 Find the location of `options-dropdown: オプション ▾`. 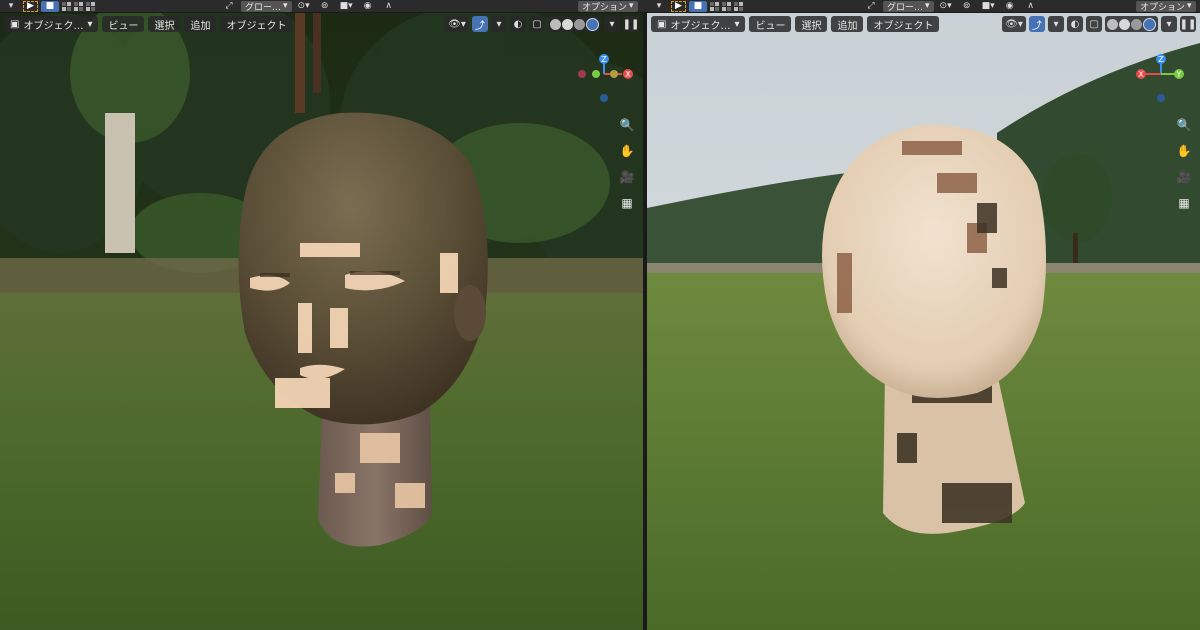

options-dropdown: オプション ▾ is located at coordinates (608, 6).